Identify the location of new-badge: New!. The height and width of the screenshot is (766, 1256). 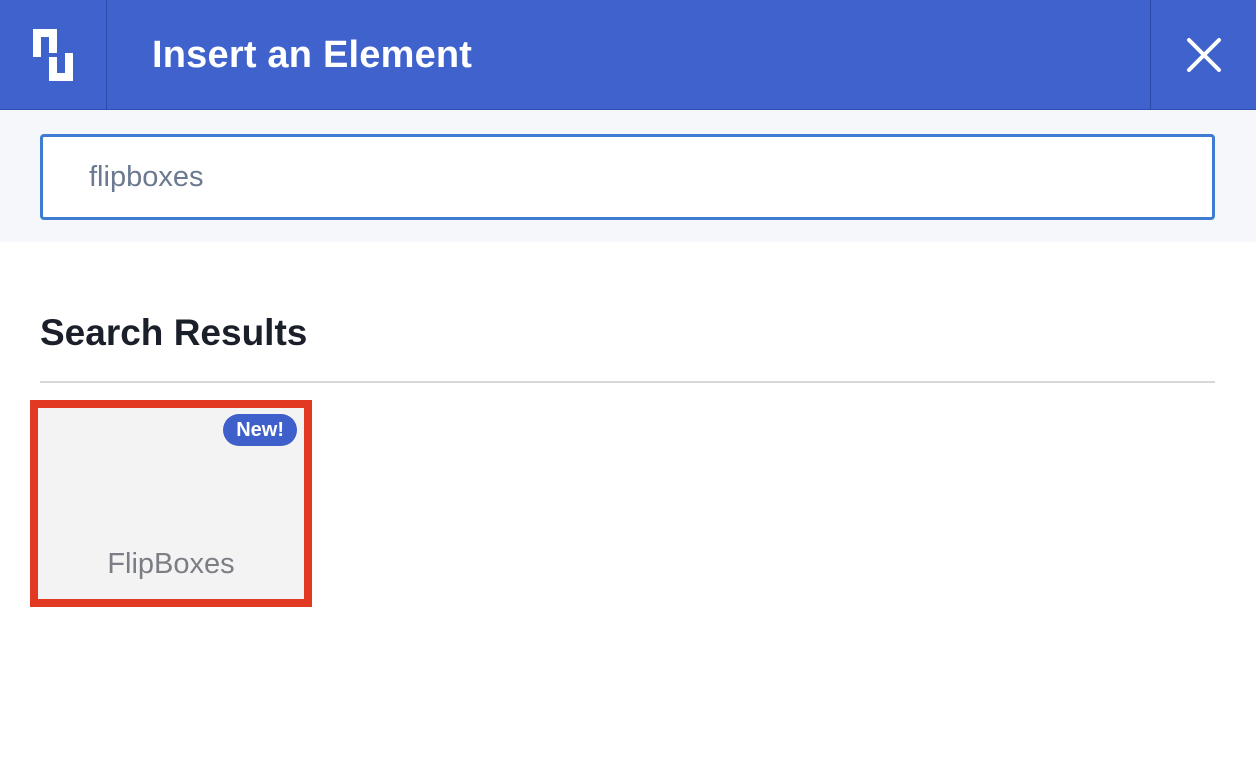
(260, 430).